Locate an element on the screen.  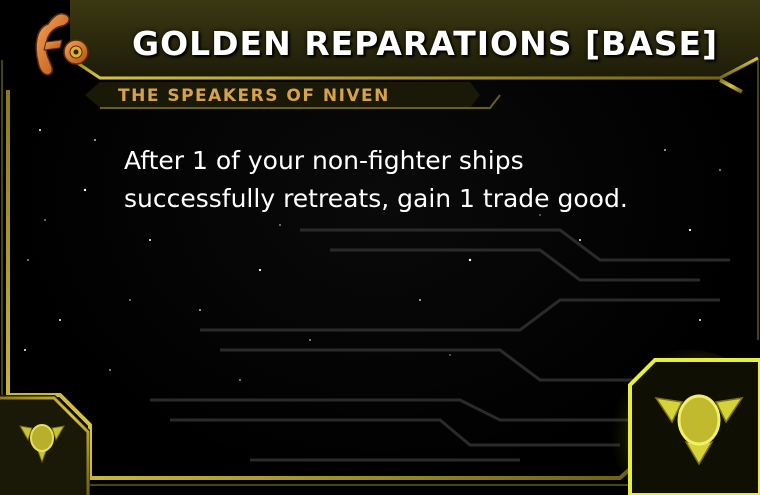
ability-line: After 1 of your non-fighter ships is located at coordinates (324, 160).